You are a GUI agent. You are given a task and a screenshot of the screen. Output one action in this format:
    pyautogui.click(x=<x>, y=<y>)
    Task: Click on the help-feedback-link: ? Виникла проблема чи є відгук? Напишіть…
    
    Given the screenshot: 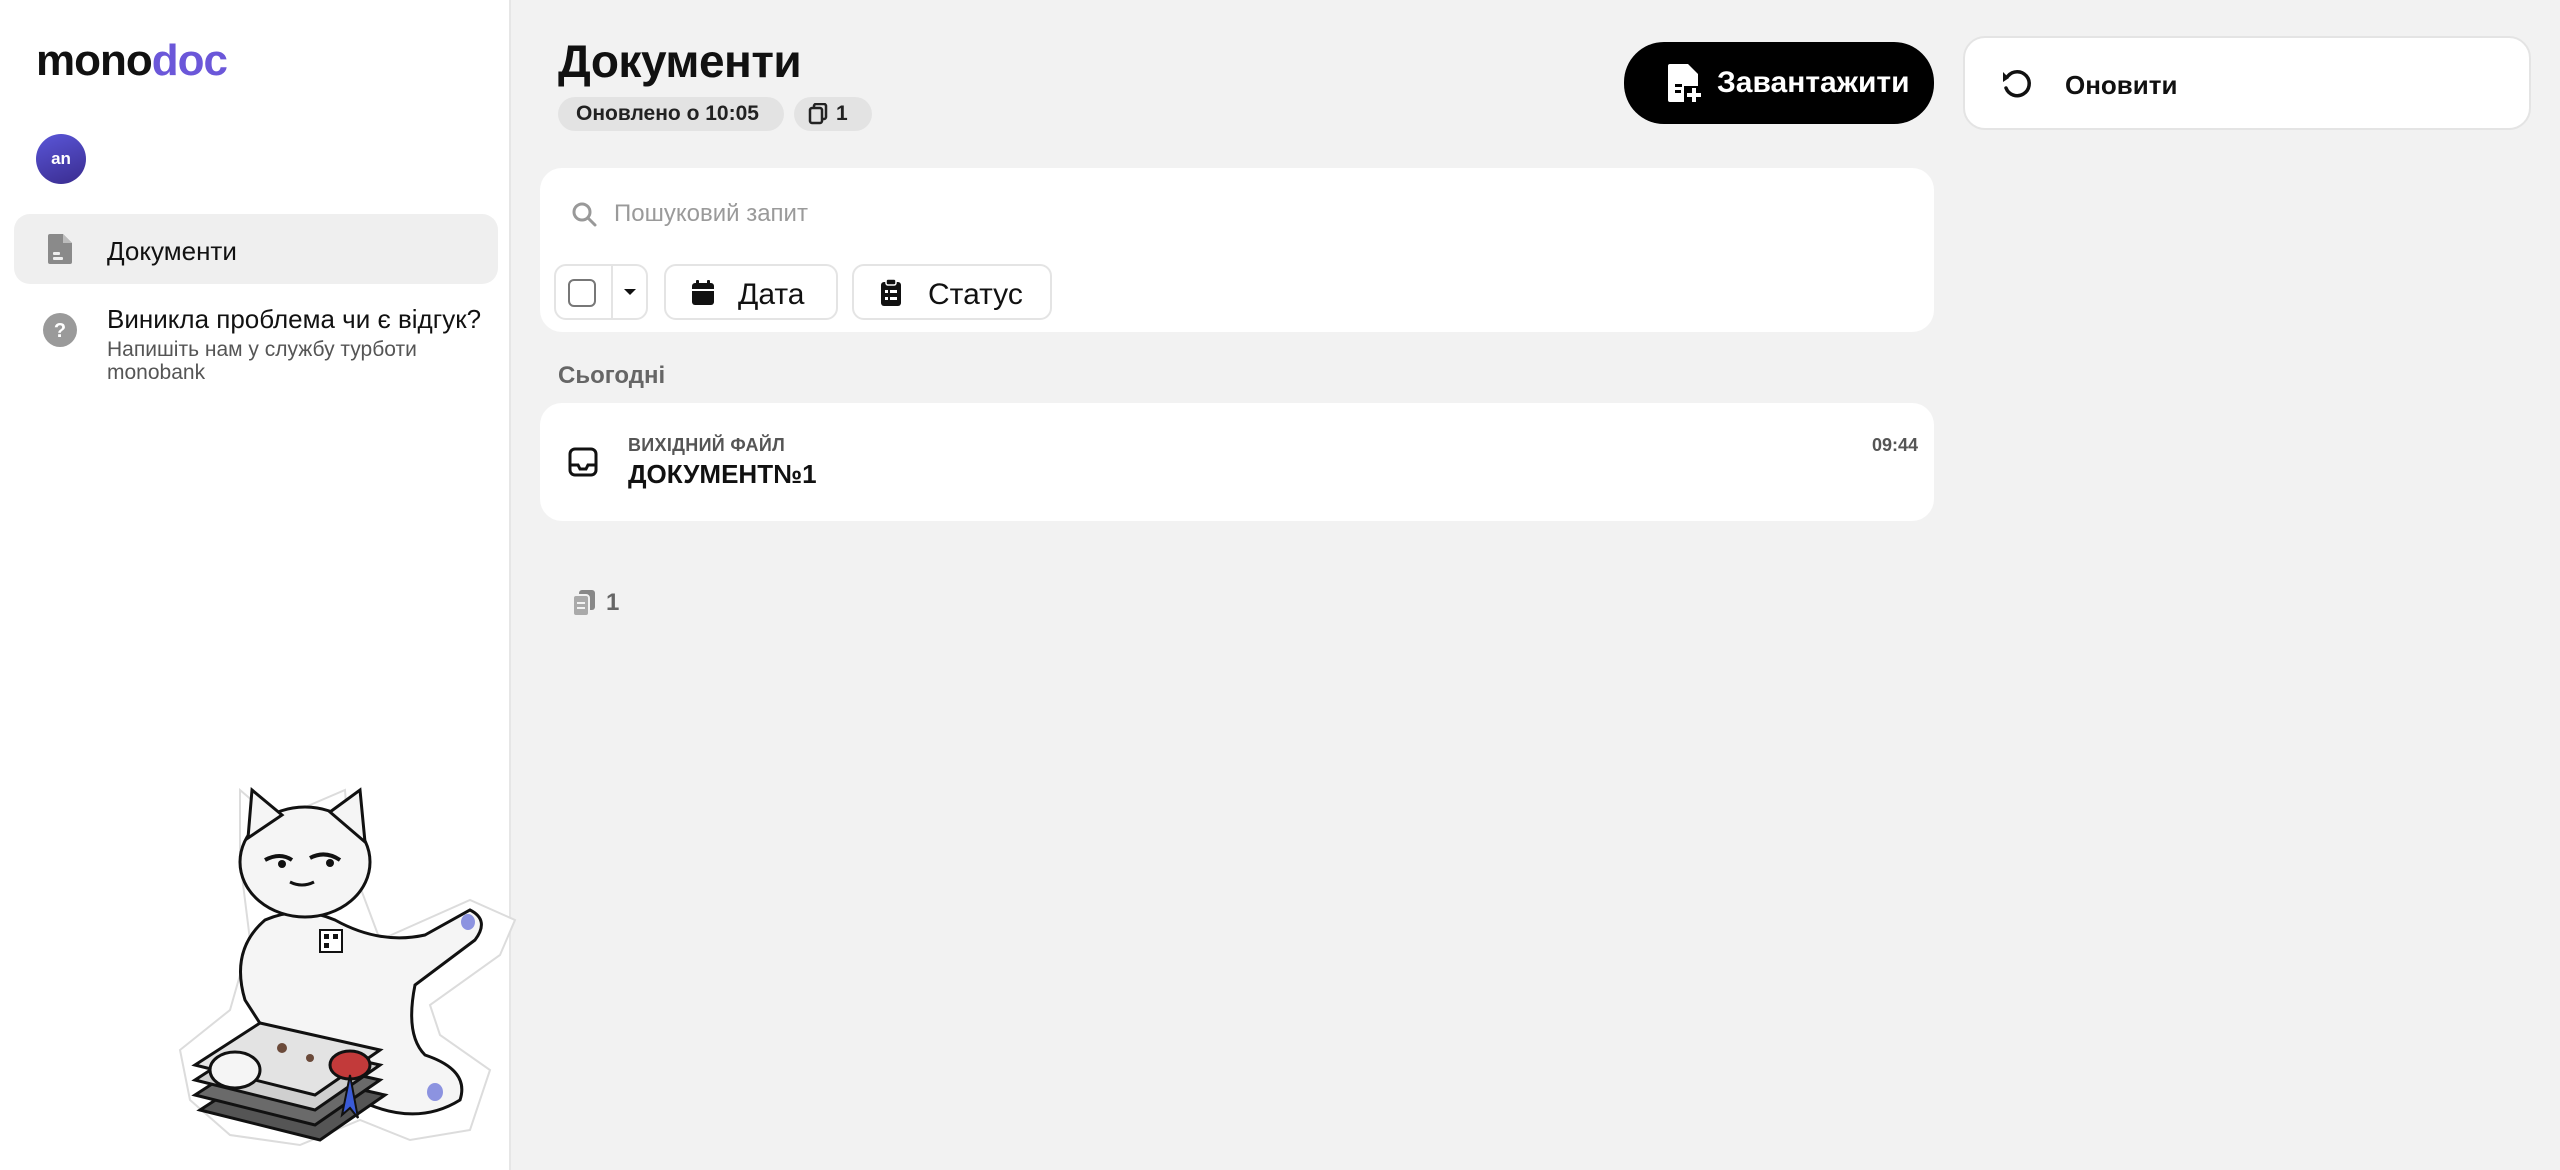 What is the action you would take?
    pyautogui.click(x=256, y=345)
    